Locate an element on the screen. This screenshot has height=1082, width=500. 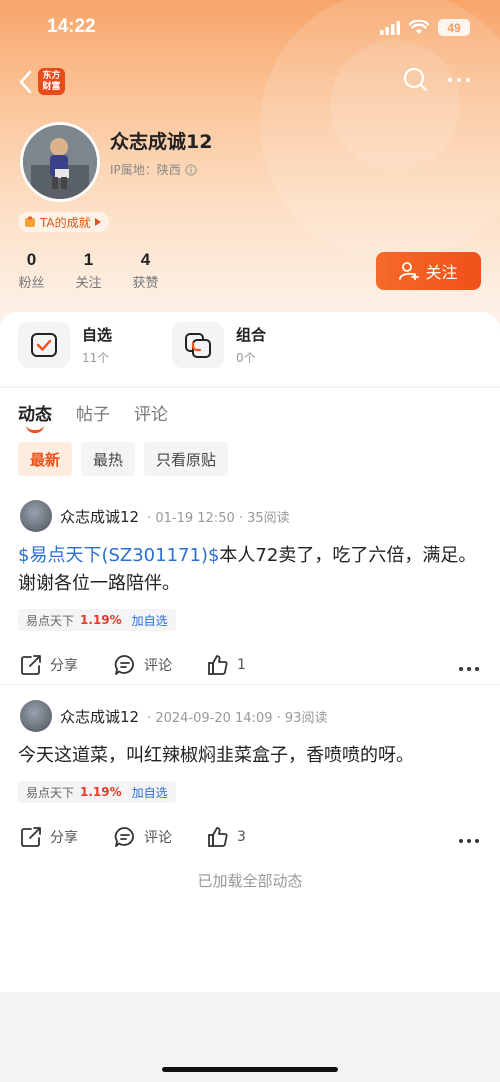
post-content: 今天这道菜，叫红辣椒焖韭菜盒子，香喷喷的呀。 is located at coordinates (250, 756).